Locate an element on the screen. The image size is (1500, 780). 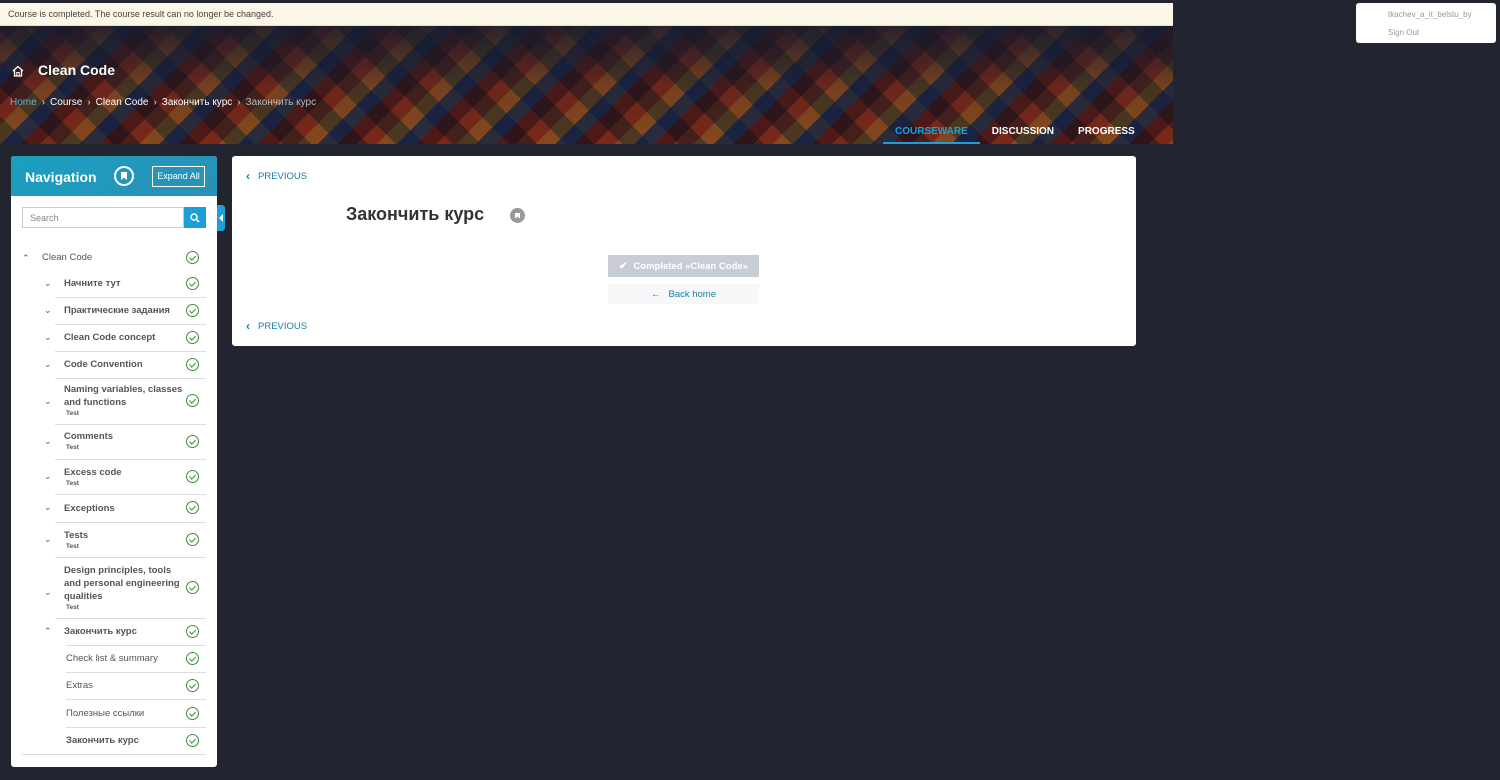
tree-section: ⌄ Code Convention is located at coordinates (125, 364).